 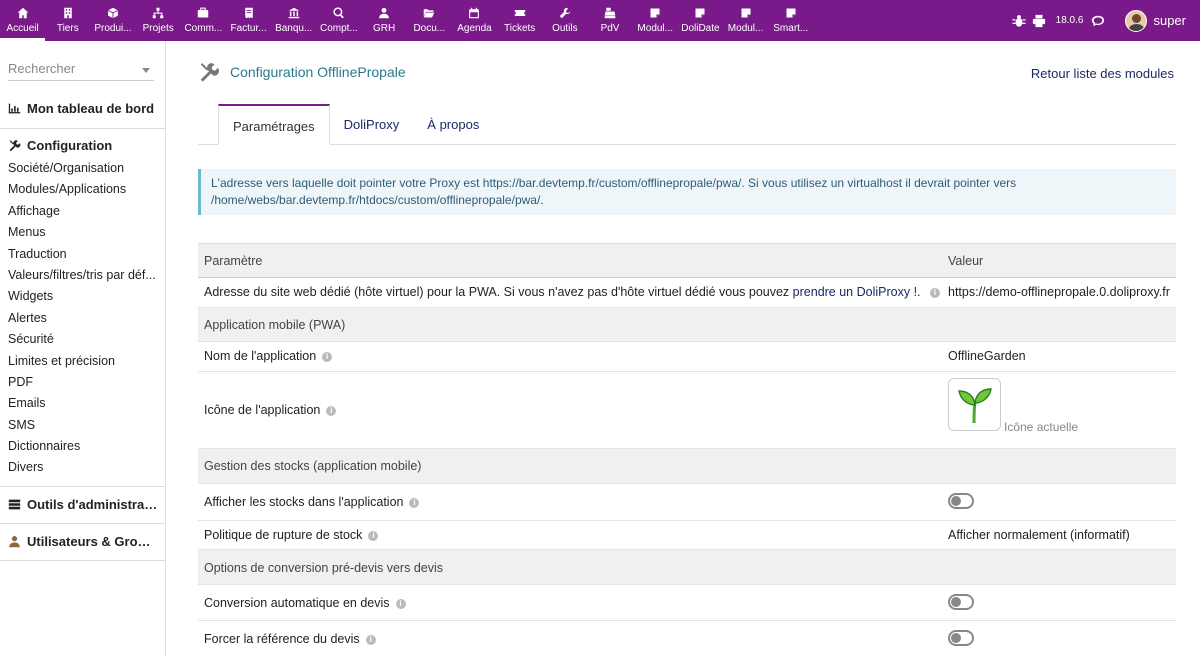 I want to click on sidebar-config-item: Modules/Applications, so click(x=83, y=189).